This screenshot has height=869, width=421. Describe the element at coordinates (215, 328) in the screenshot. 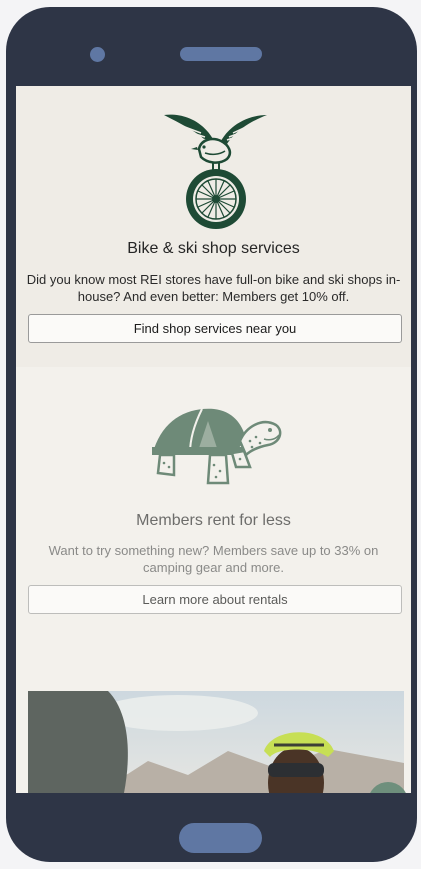

I see `find-shop-services-button: Find shop services near you` at that location.